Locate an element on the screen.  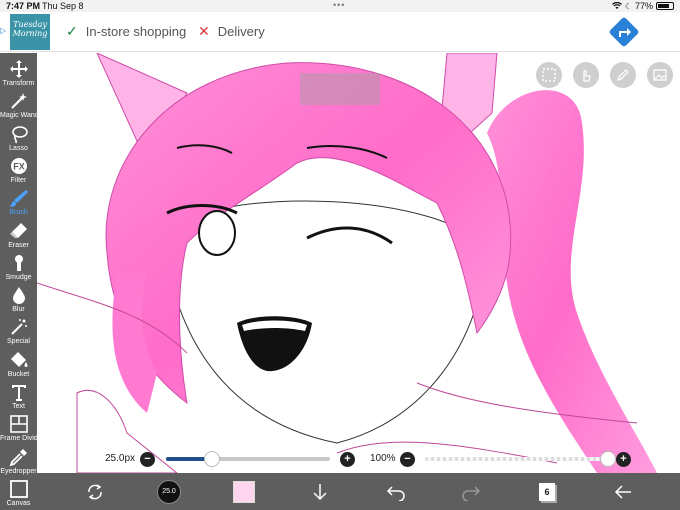
layers-button: 6 is located at coordinates (547, 492).